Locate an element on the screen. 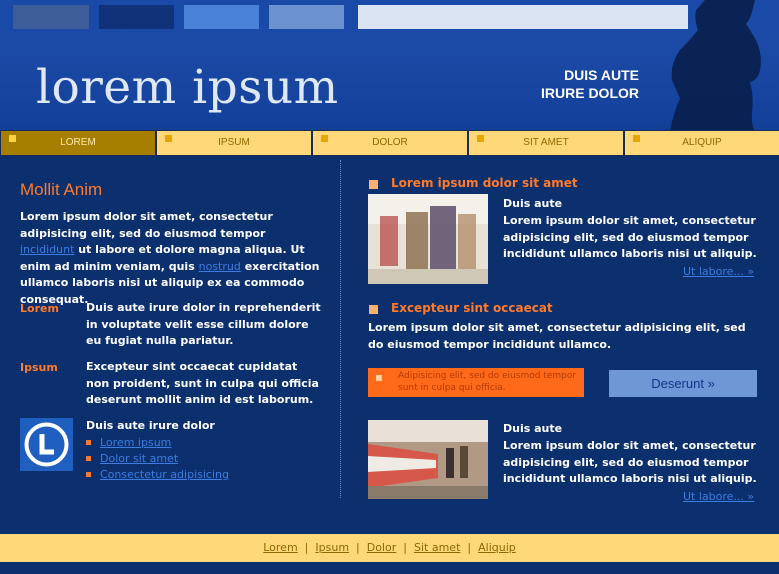 The width and height of the screenshot is (779, 574). list-item: Consectetur adipisicing is located at coordinates (157, 475).